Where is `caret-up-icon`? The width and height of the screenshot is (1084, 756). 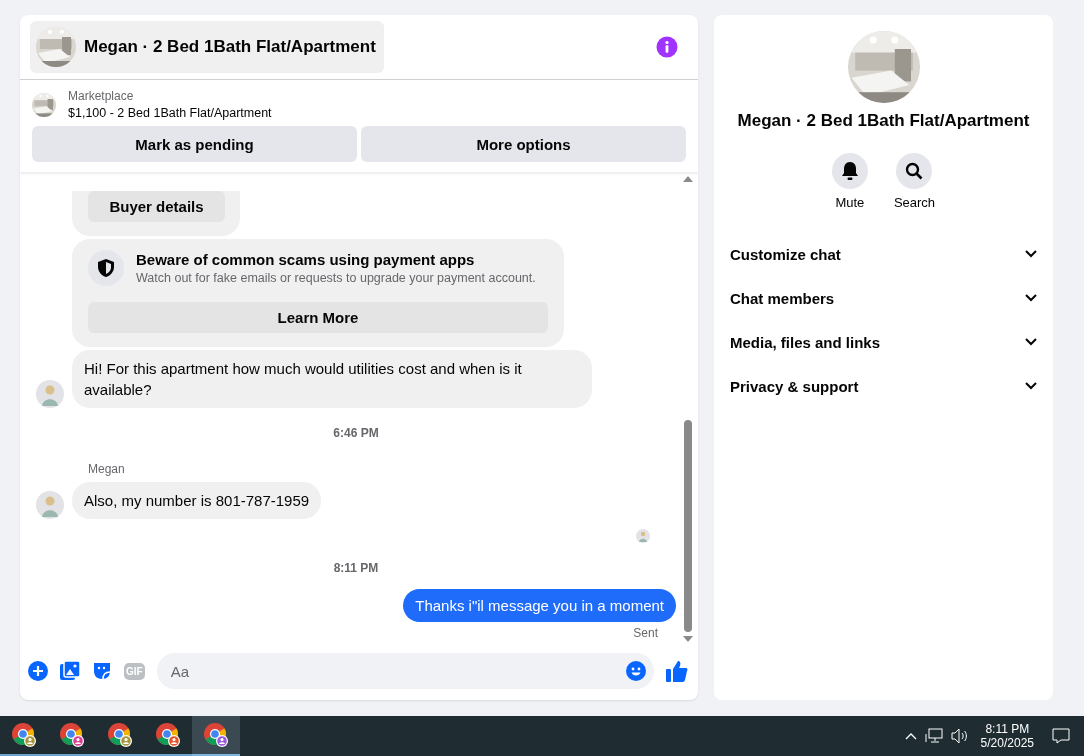 caret-up-icon is located at coordinates (910, 736).